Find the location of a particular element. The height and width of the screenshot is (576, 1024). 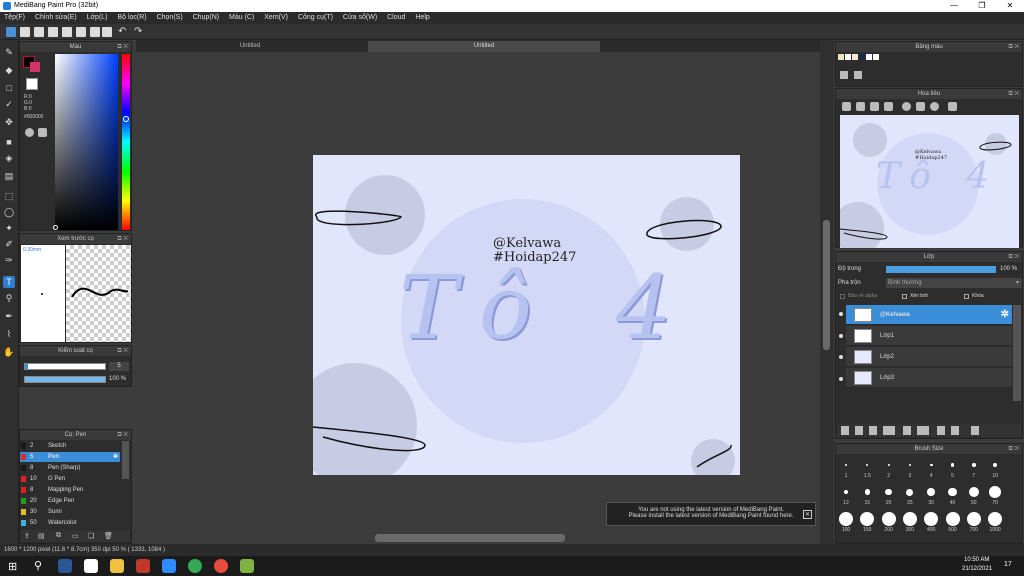

menu-layer: Lớp(L) is located at coordinates (97, 18).